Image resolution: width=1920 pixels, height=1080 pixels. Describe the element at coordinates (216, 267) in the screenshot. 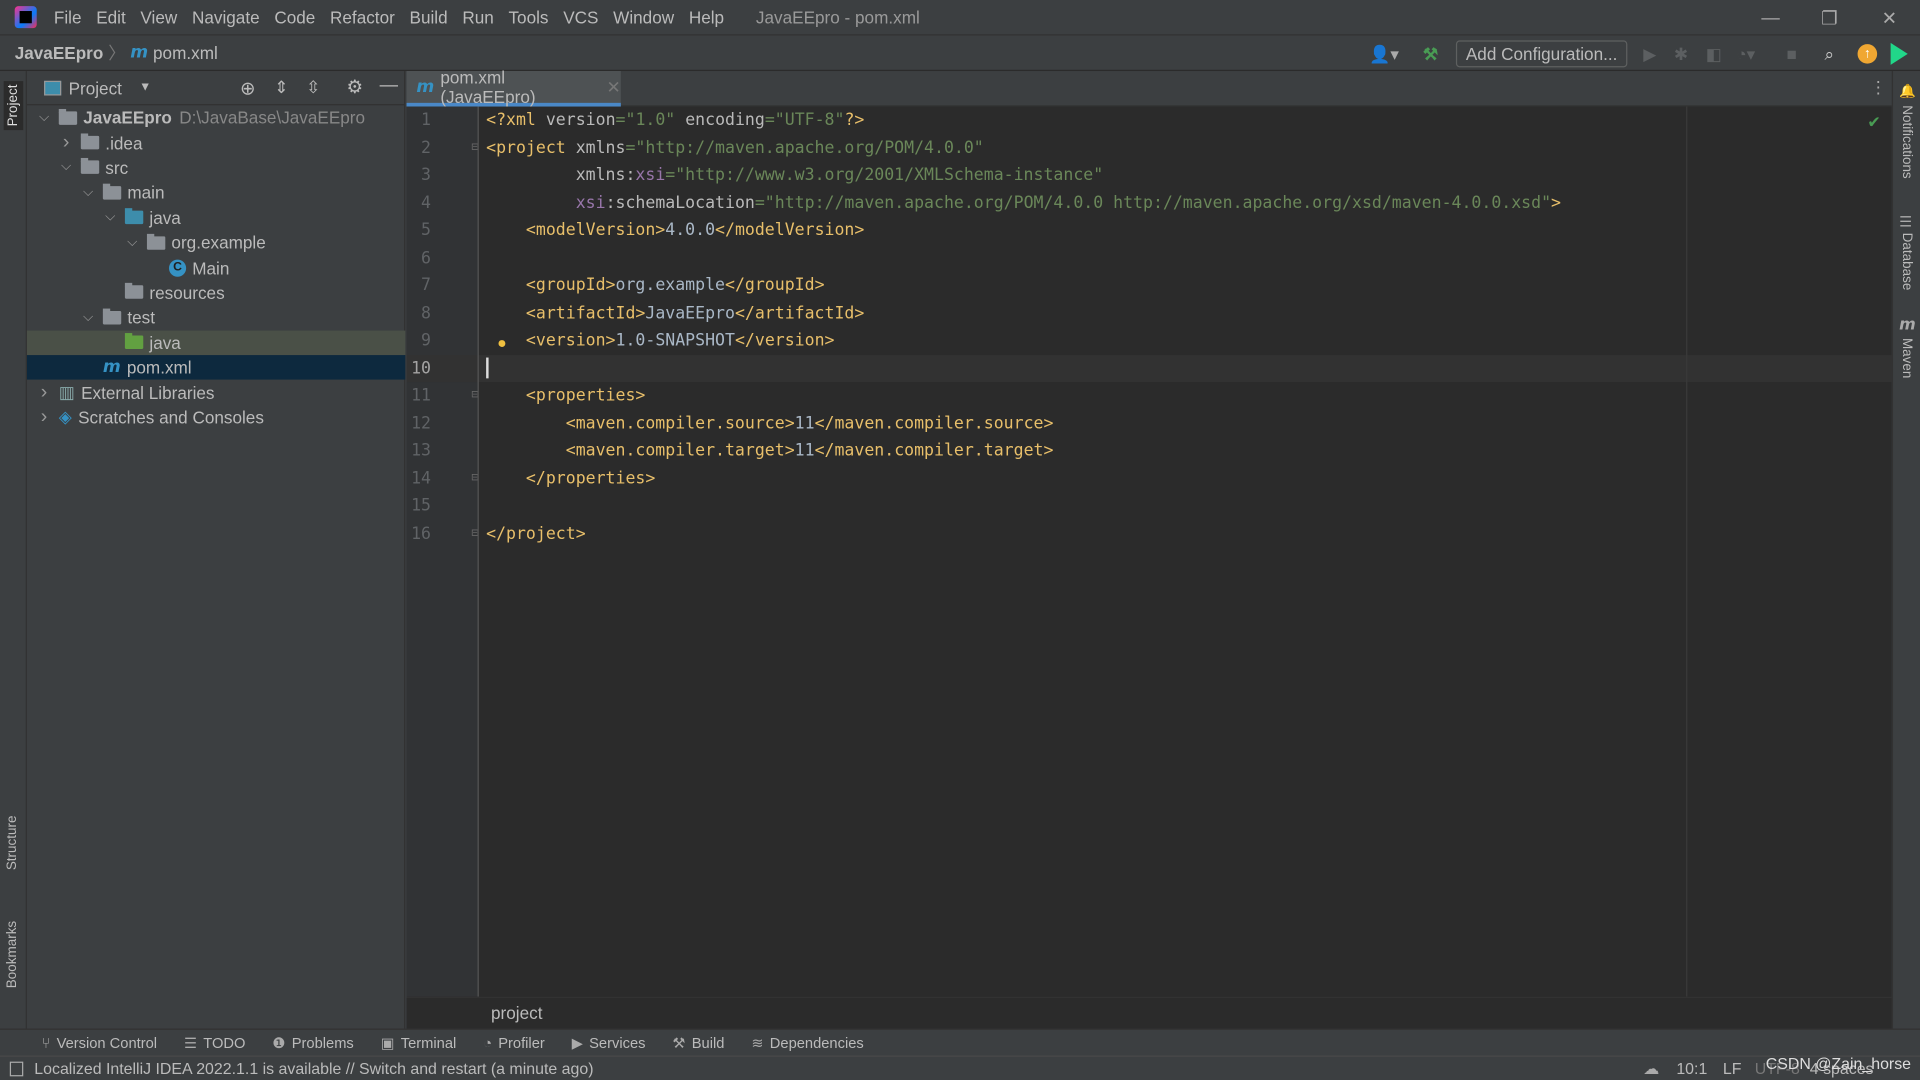

I see `tree-item: C Main` at that location.